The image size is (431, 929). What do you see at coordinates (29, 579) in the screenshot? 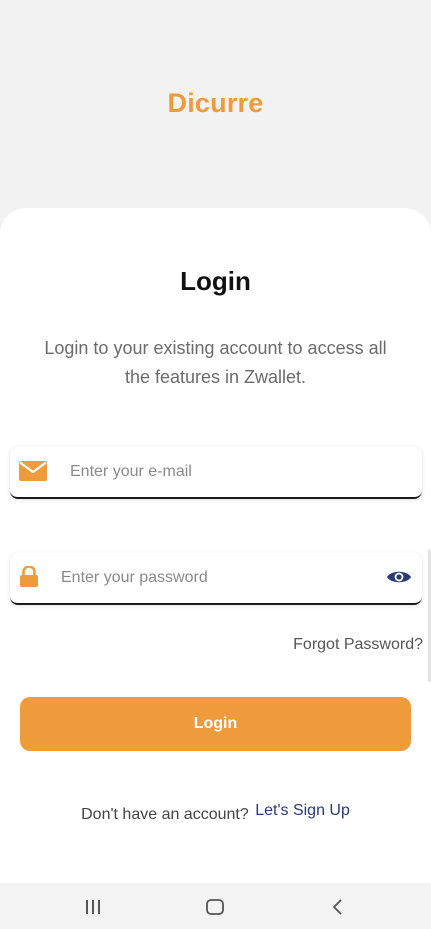
I see `lock-icon` at bounding box center [29, 579].